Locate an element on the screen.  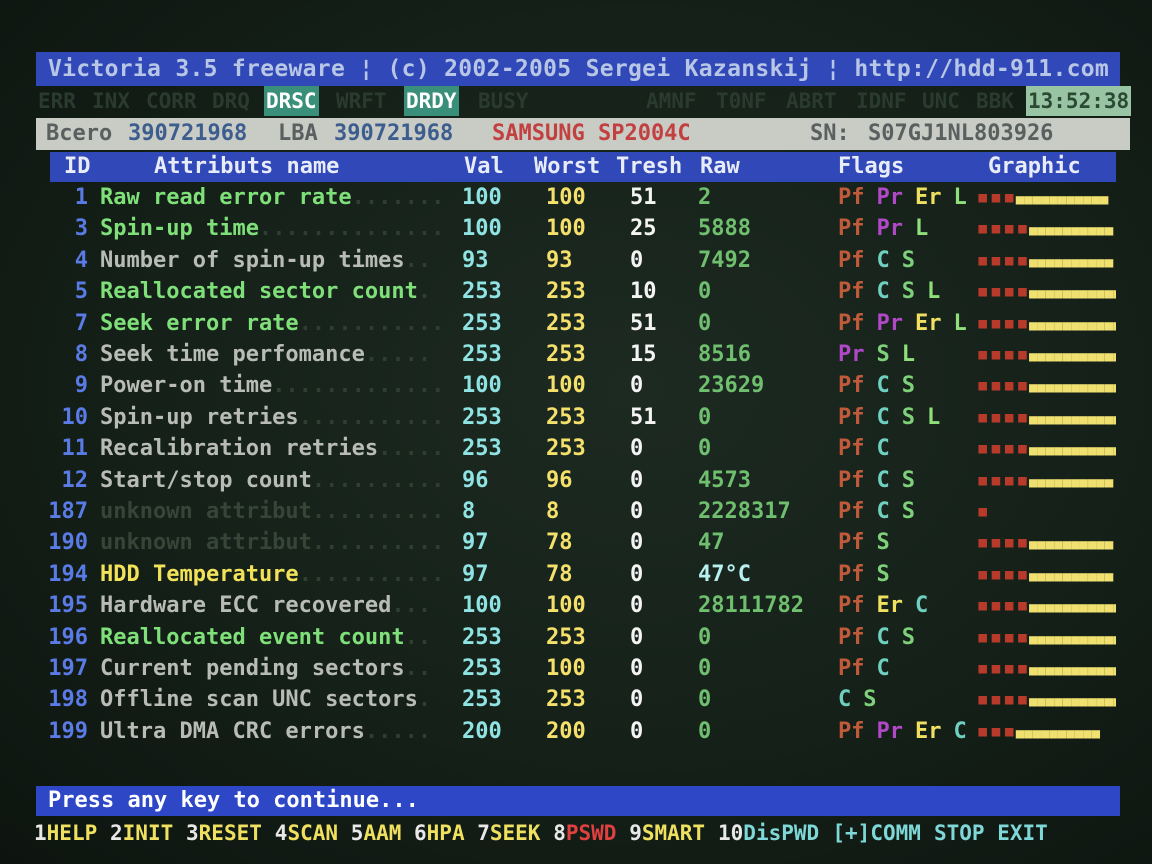
graph-bad-segment: ▪▪▪ is located at coordinates (996, 731).